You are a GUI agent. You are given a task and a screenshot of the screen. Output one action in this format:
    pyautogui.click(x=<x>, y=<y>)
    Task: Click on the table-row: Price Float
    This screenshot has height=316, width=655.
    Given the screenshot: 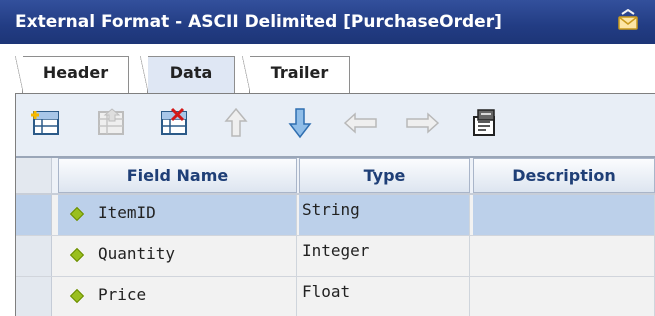 What is the action you would take?
    pyautogui.click(x=335, y=296)
    